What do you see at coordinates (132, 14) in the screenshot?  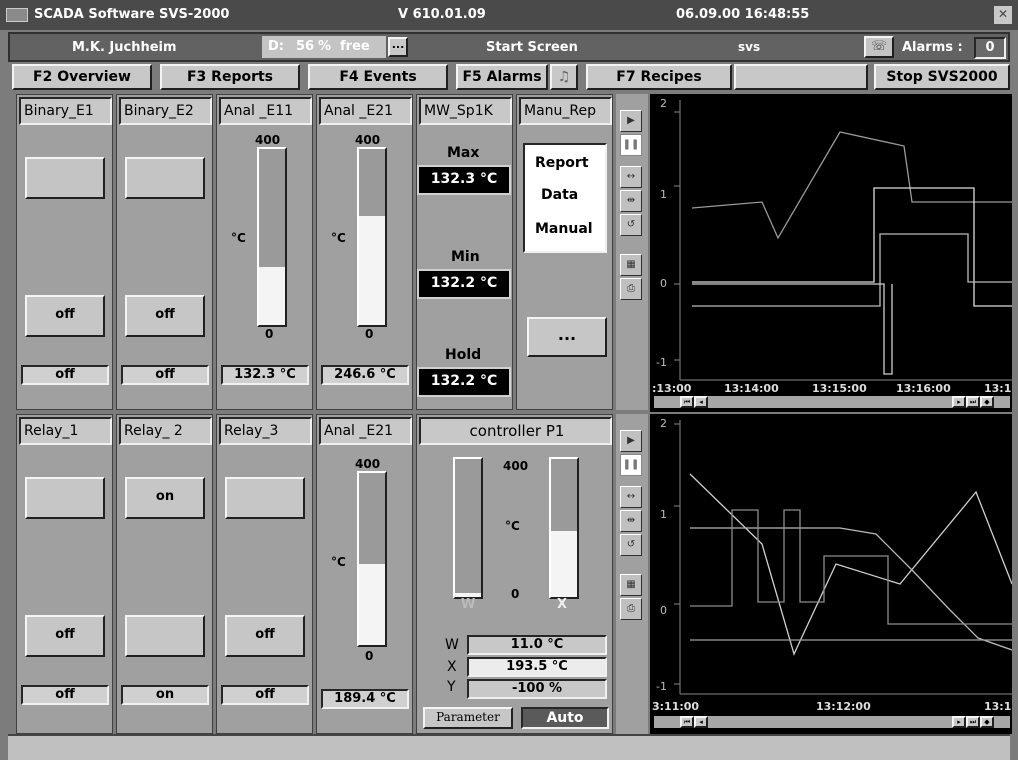 I see `app-title: SCADA Software SVS-2000` at bounding box center [132, 14].